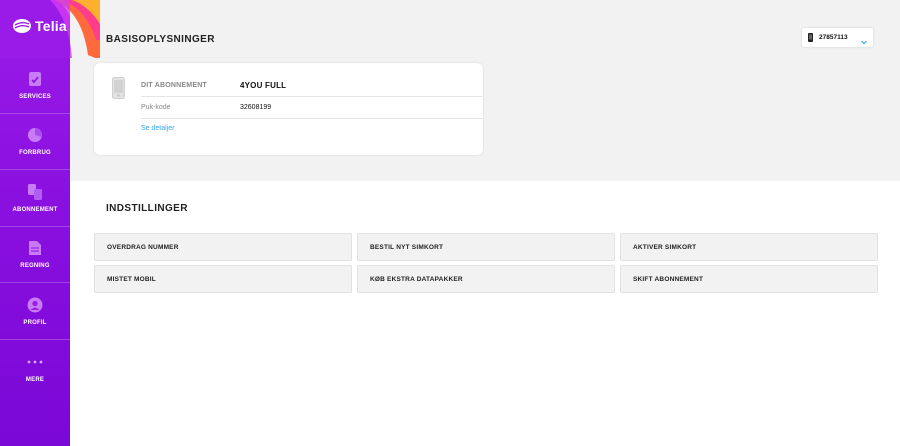  Describe the element at coordinates (174, 85) in the screenshot. I see `subscription-label: DIT ABONNEMENT` at that location.